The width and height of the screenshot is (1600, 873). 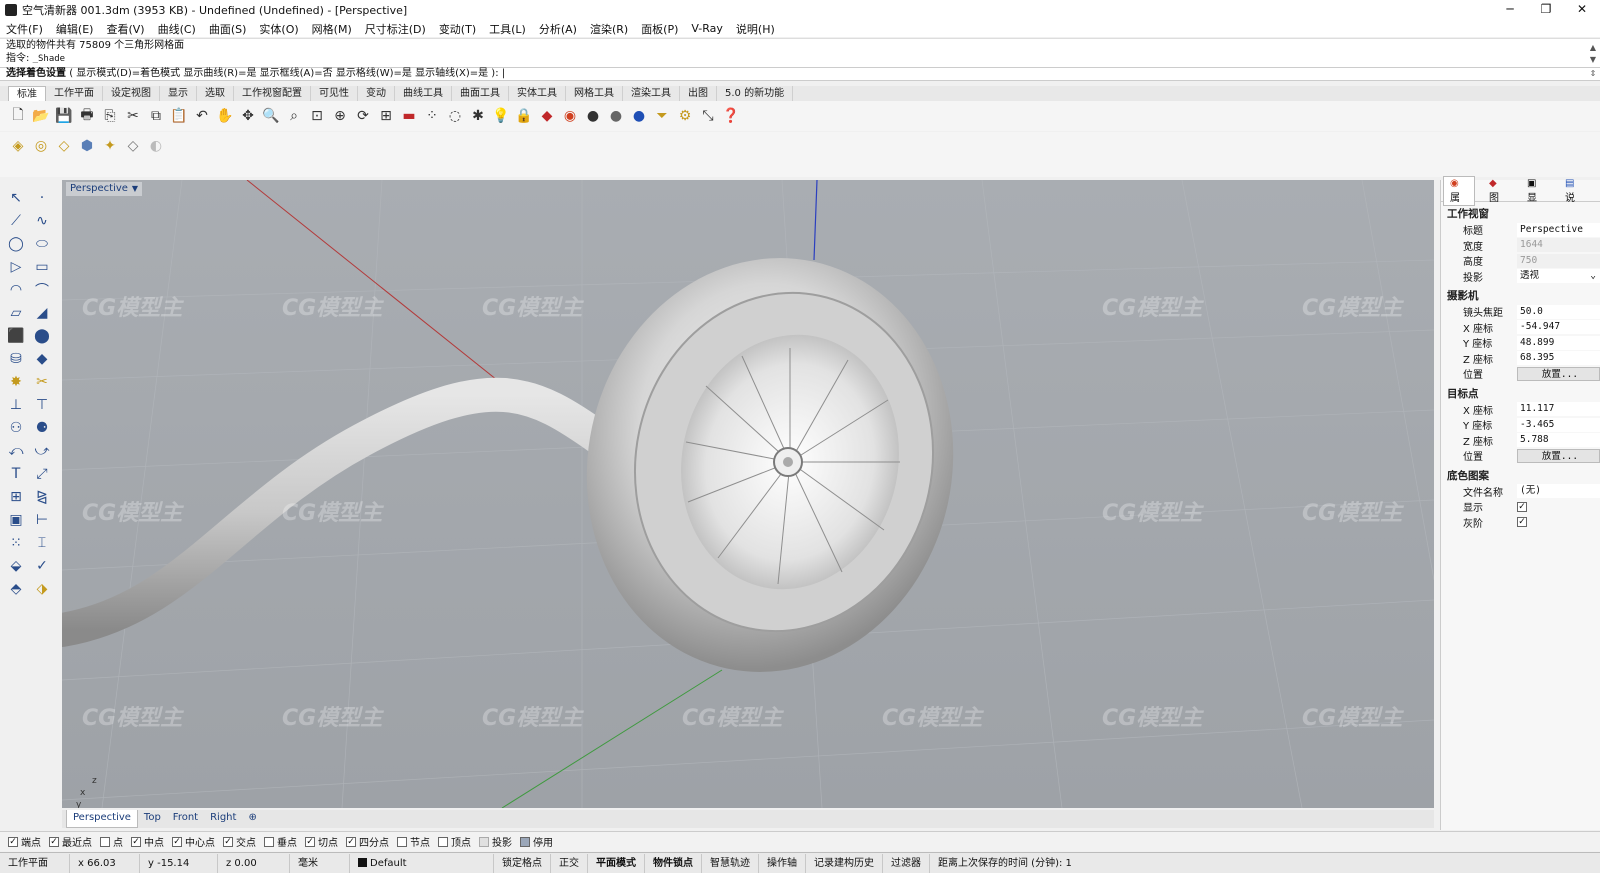 I want to click on explode-icon: ✸, so click(x=16, y=381).